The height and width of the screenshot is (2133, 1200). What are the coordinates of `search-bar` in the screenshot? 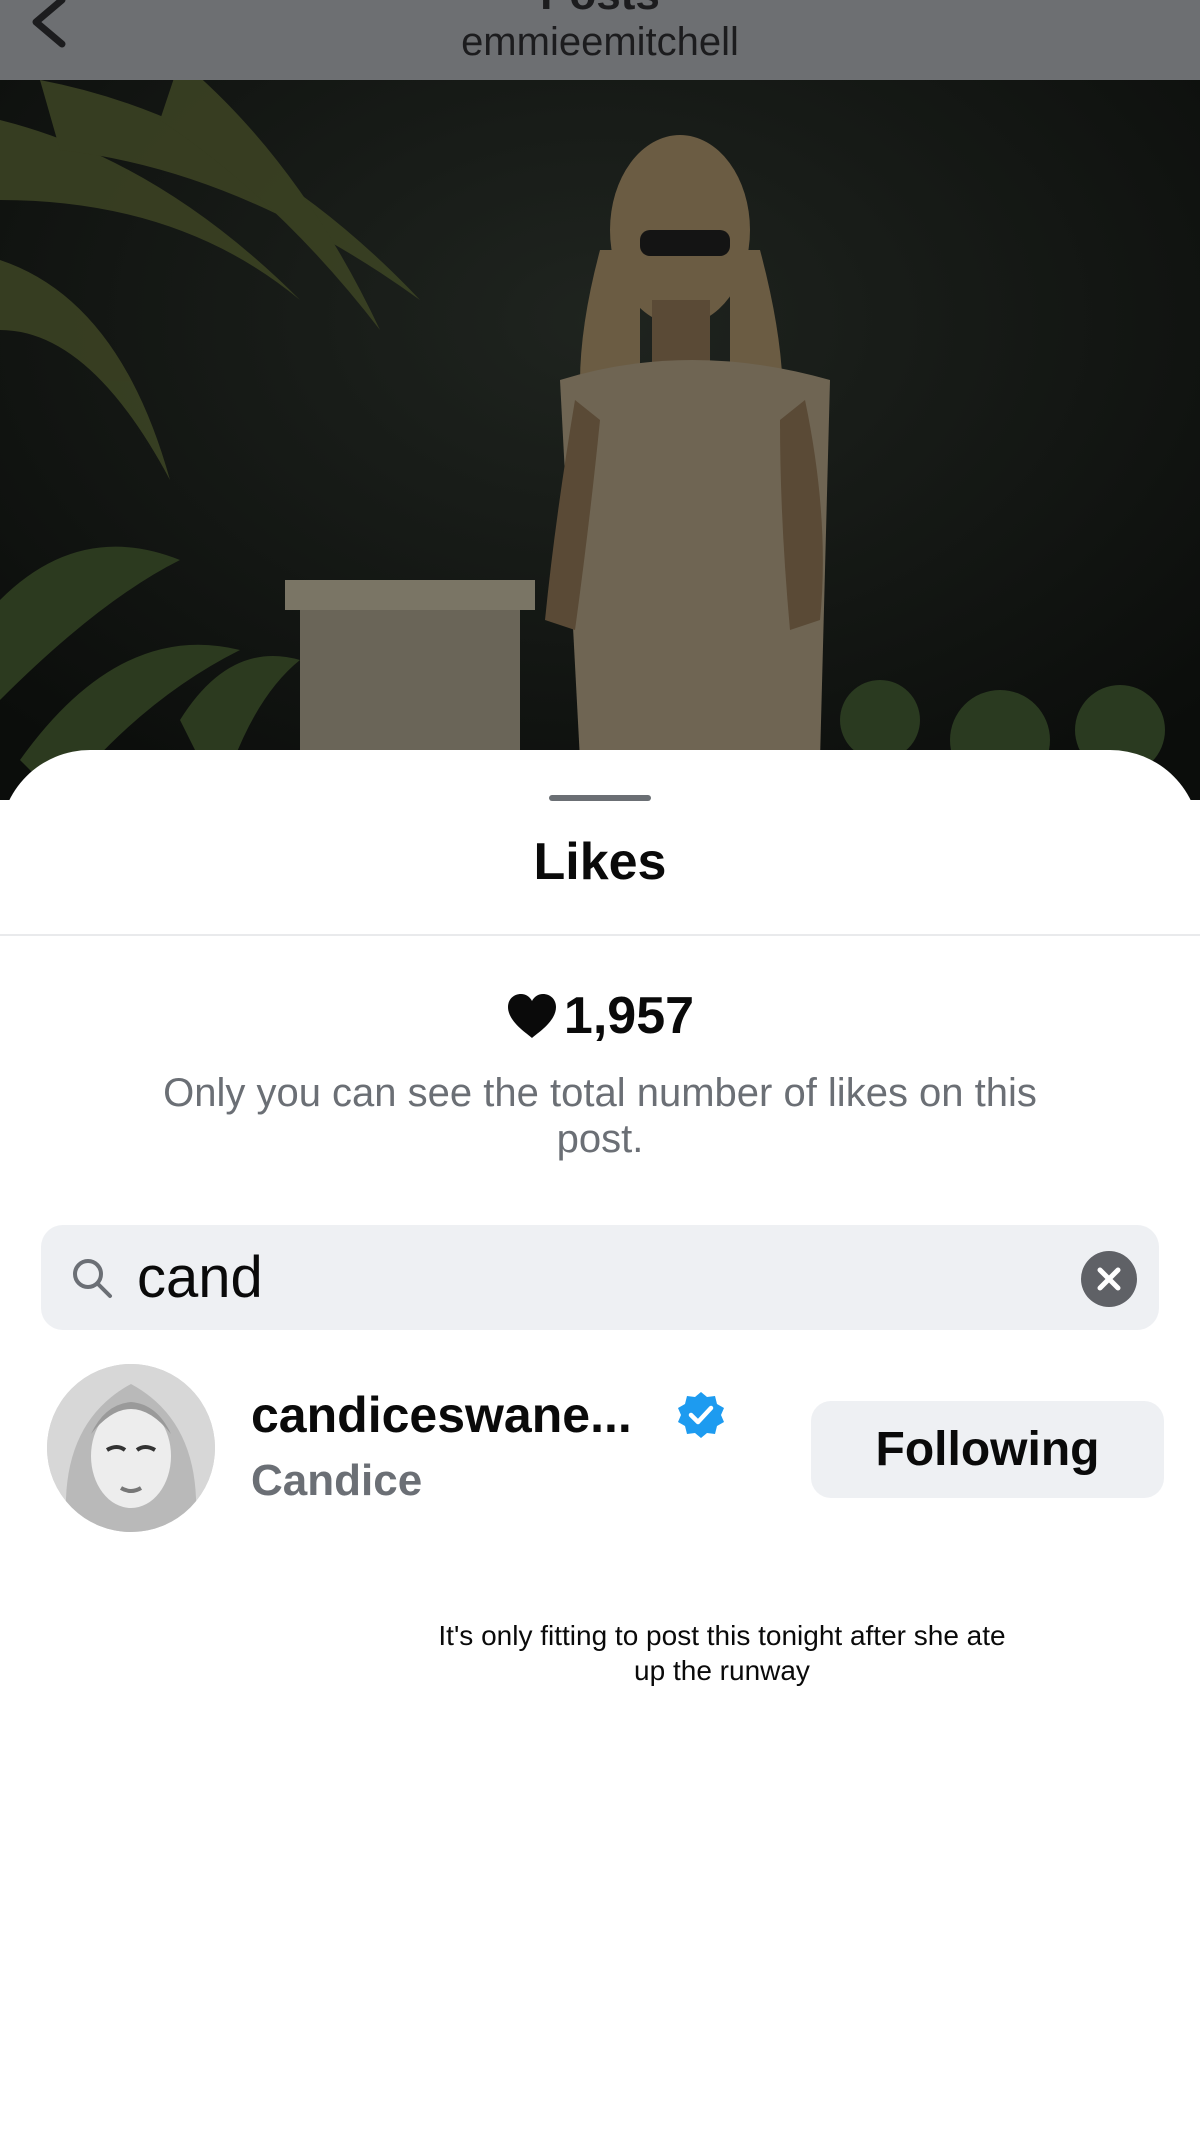 It's located at (600, 1277).